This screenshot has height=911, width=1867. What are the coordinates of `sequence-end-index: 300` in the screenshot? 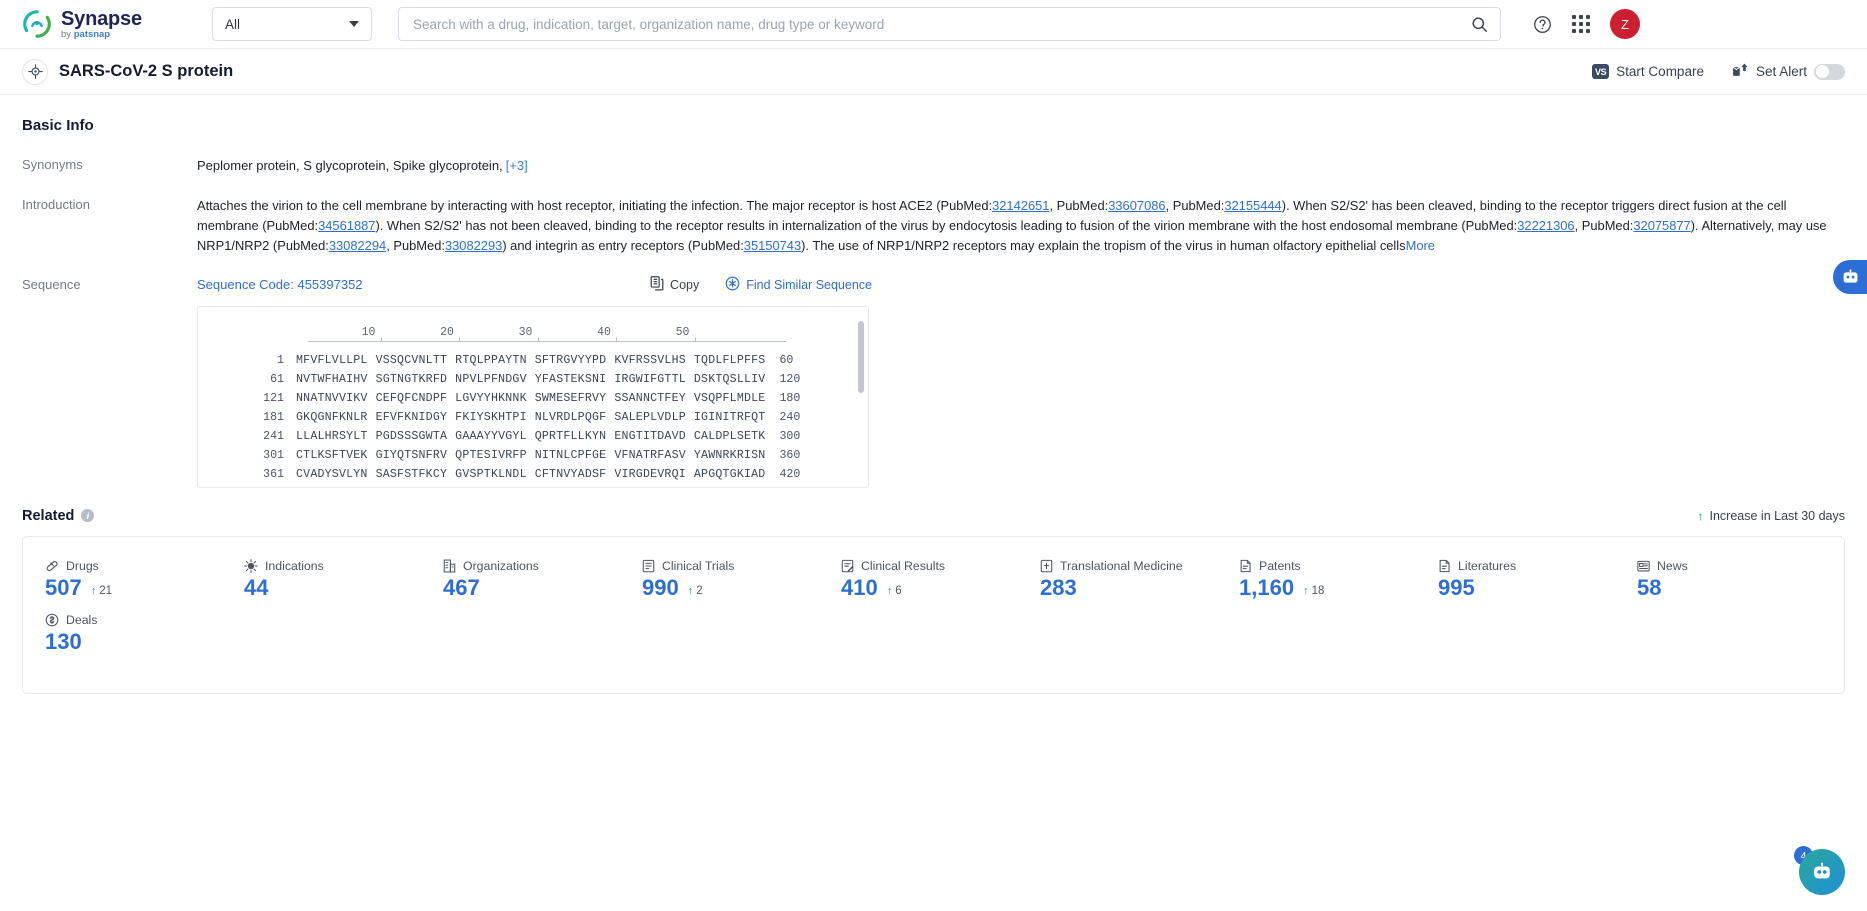 It's located at (790, 436).